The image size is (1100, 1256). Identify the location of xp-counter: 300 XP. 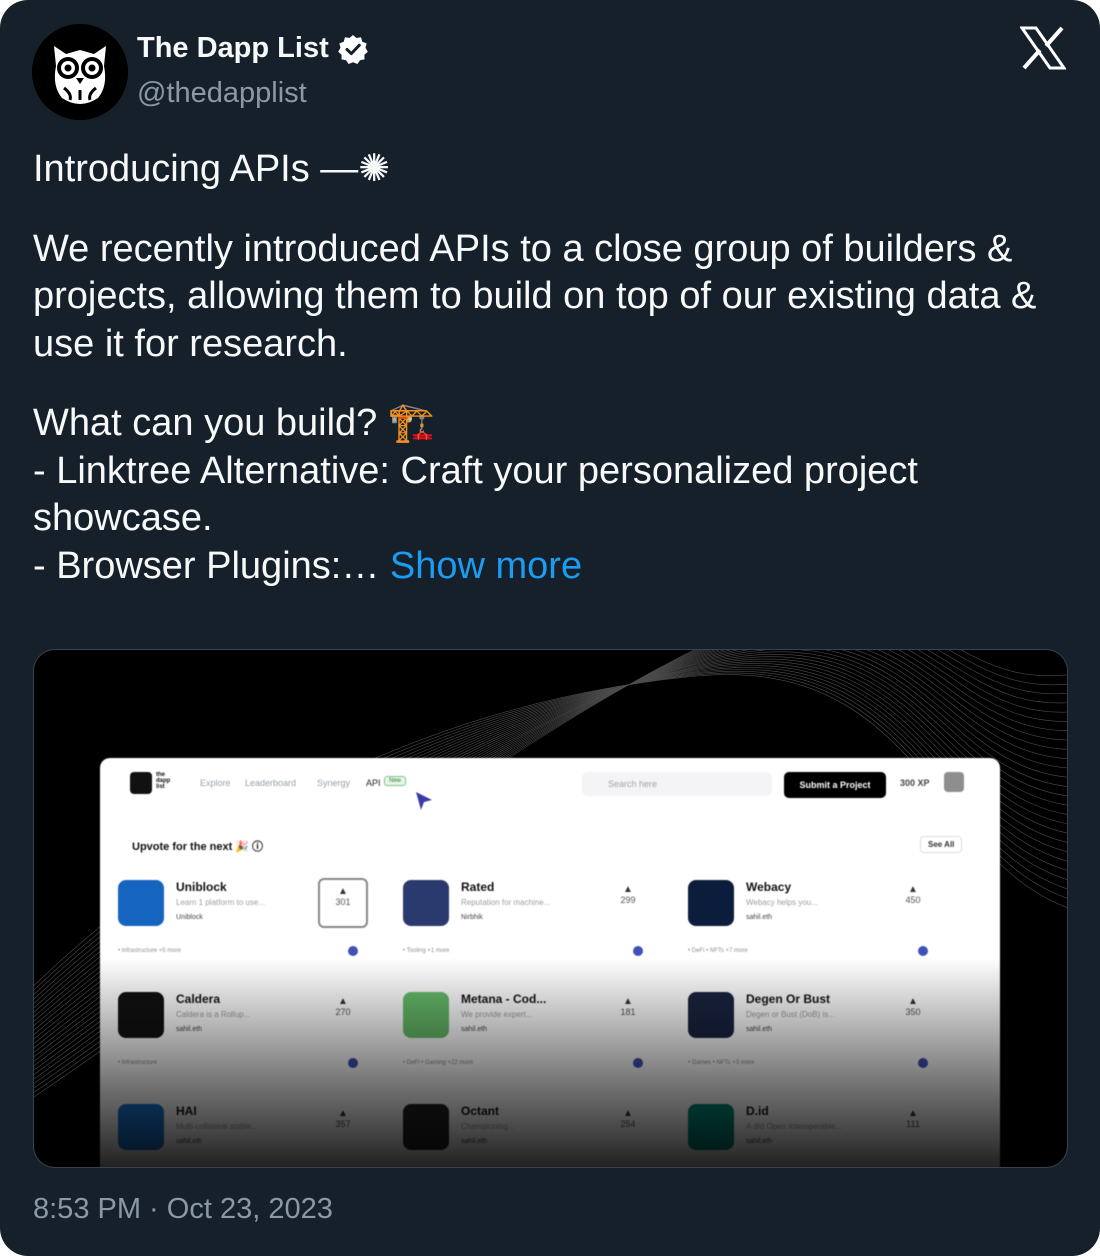
(915, 783).